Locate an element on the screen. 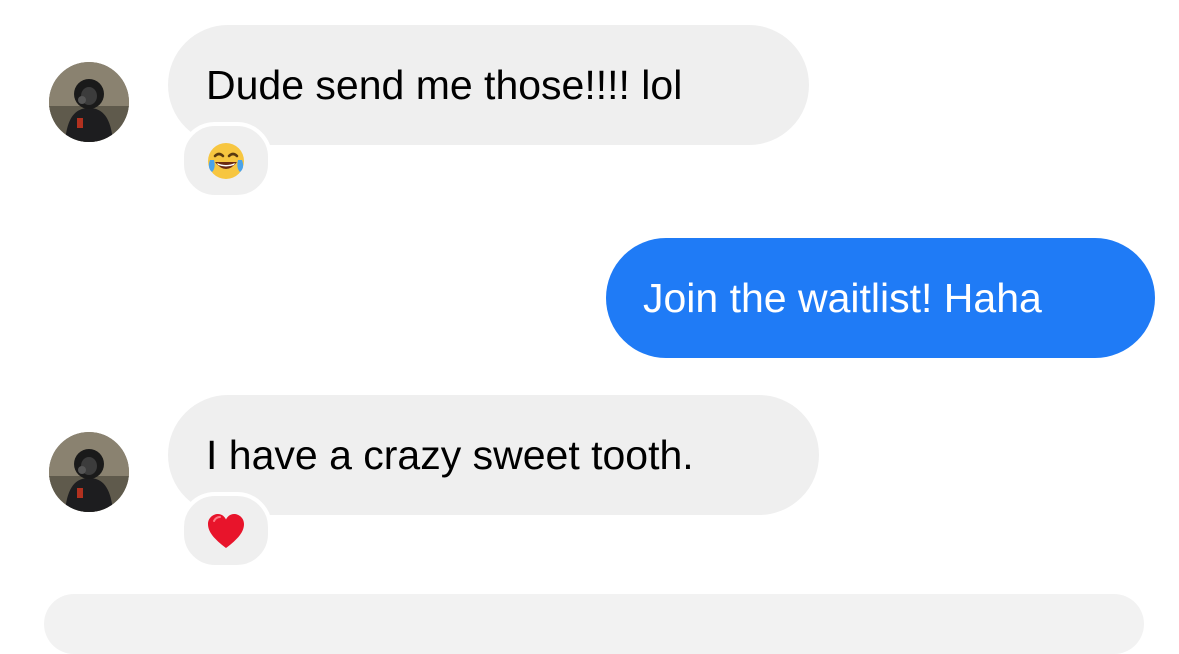 This screenshot has height=654, width=1179. message-input-bar is located at coordinates (594, 624).